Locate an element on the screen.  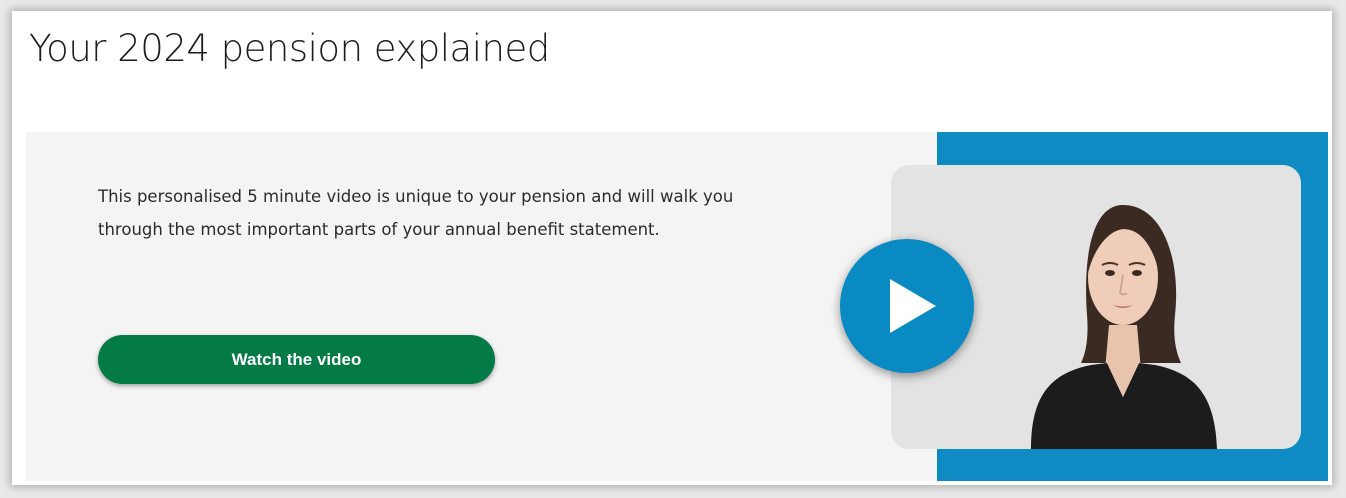
section-title: Your 2024 pension explained is located at coordinates (289, 48).